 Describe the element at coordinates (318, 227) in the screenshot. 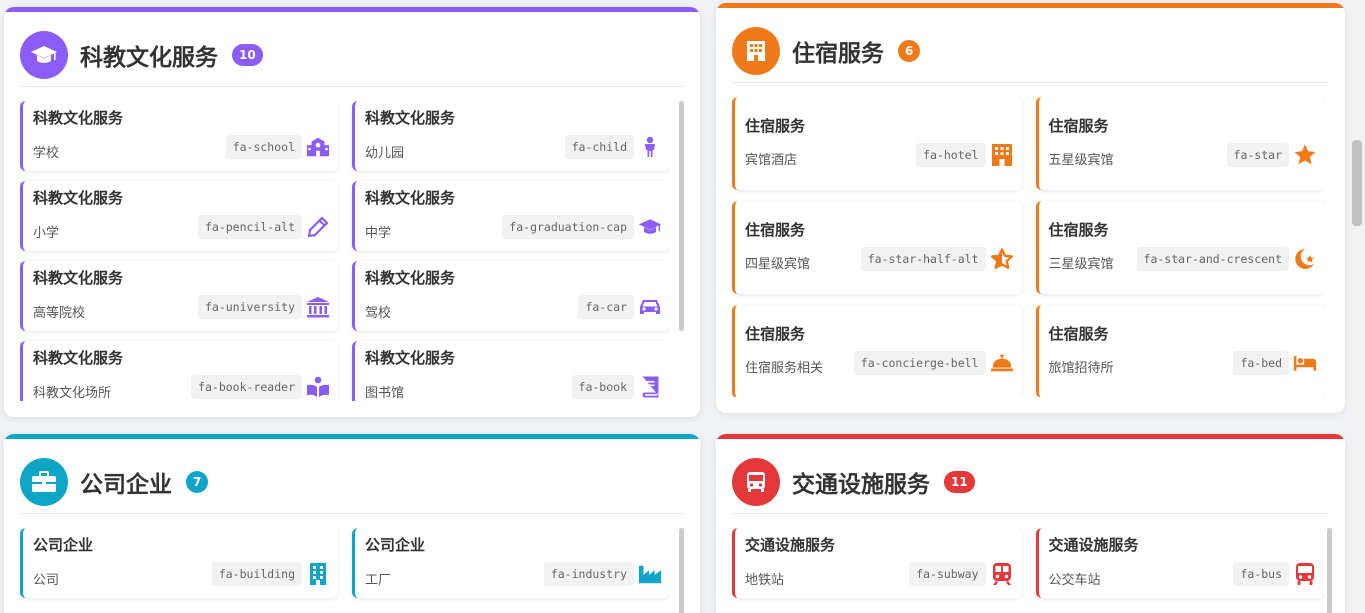

I see `pencil-icon` at that location.